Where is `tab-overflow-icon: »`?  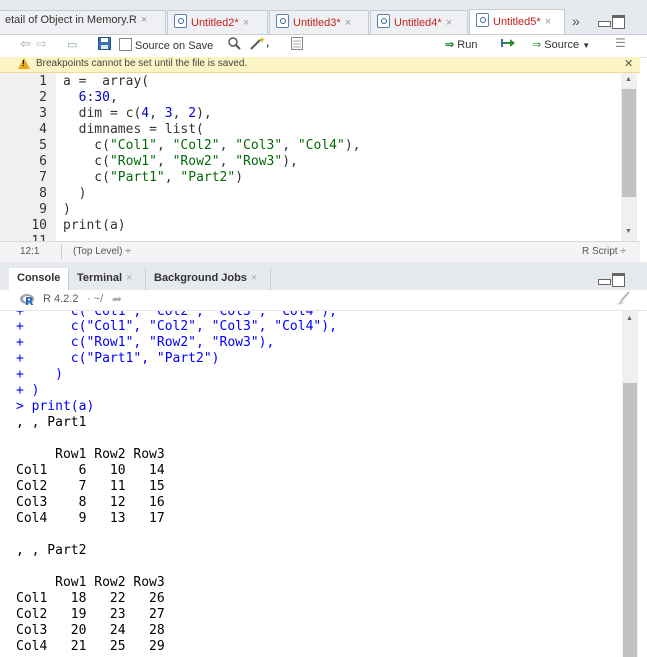 tab-overflow-icon: » is located at coordinates (576, 21).